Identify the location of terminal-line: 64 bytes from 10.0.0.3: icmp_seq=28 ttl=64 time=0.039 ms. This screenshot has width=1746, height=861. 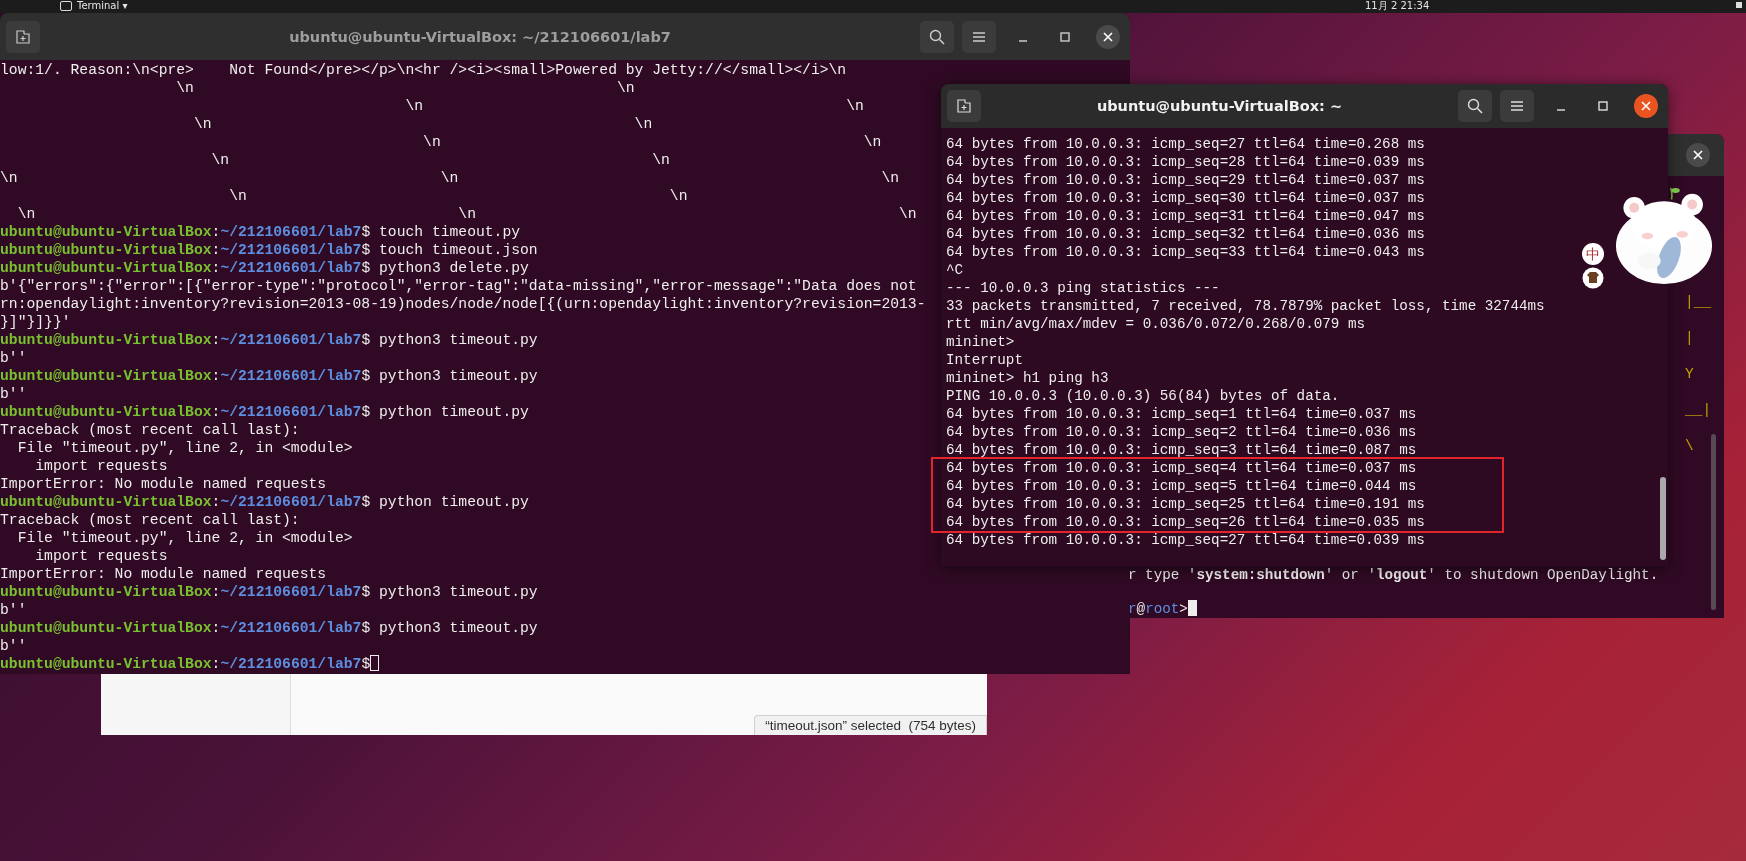
(1185, 162).